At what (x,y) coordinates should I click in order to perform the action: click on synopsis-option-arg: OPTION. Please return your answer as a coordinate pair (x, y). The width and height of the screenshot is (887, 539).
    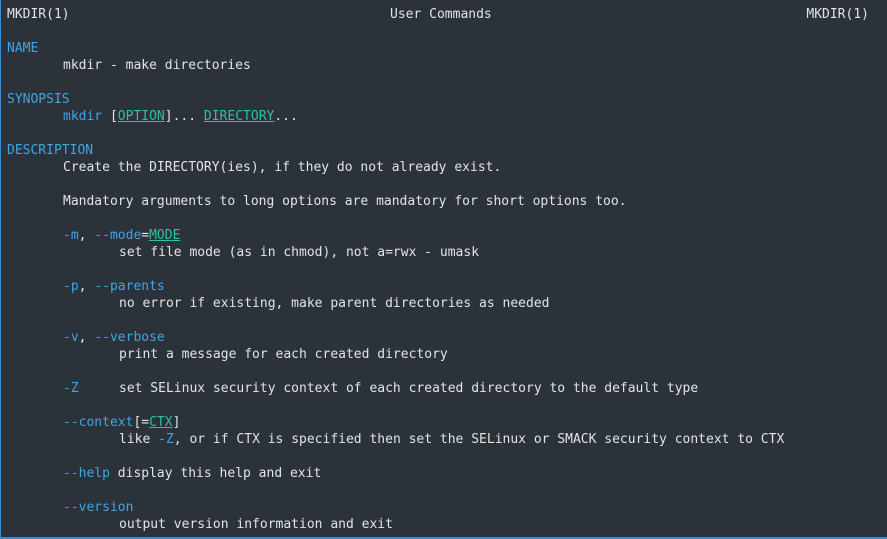
    Looking at the image, I should click on (141, 116).